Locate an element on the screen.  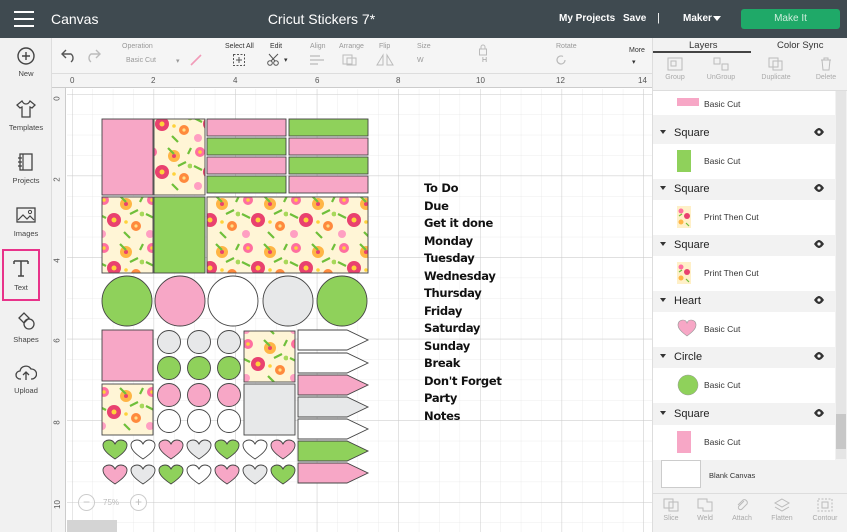
make-it-button: Make It is located at coordinates (790, 19).